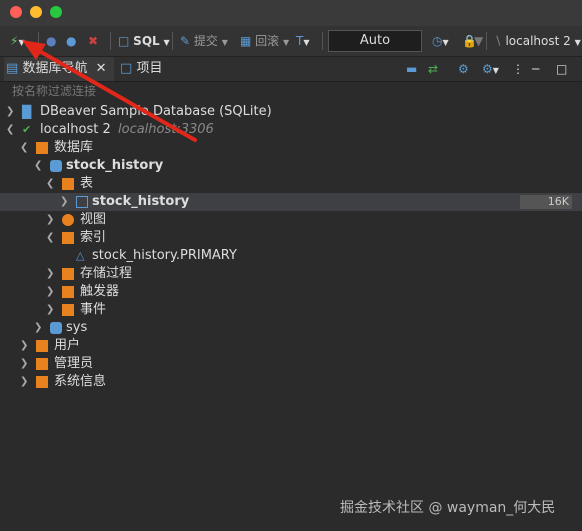  I want to click on tree-item-dbeaver-sample: ❯ █ DBeaver Sample Database (SQLite), so click(291, 112).